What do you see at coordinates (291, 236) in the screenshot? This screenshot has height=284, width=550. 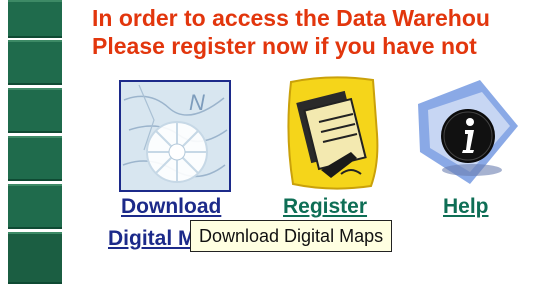 I see `tooltip: Download Digital Maps` at bounding box center [291, 236].